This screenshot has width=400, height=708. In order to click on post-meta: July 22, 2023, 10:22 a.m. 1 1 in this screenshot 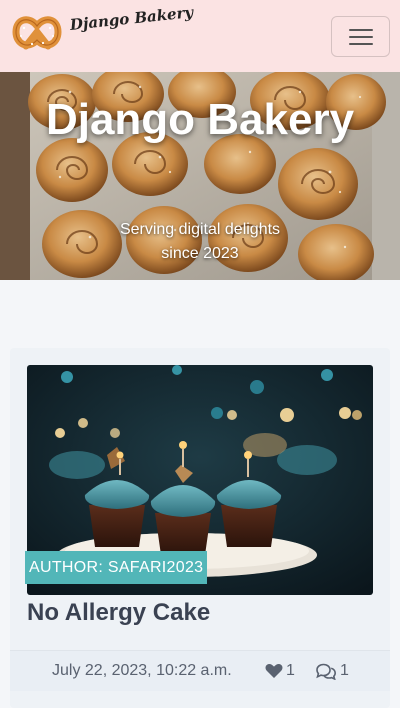, I will do `click(200, 671)`.